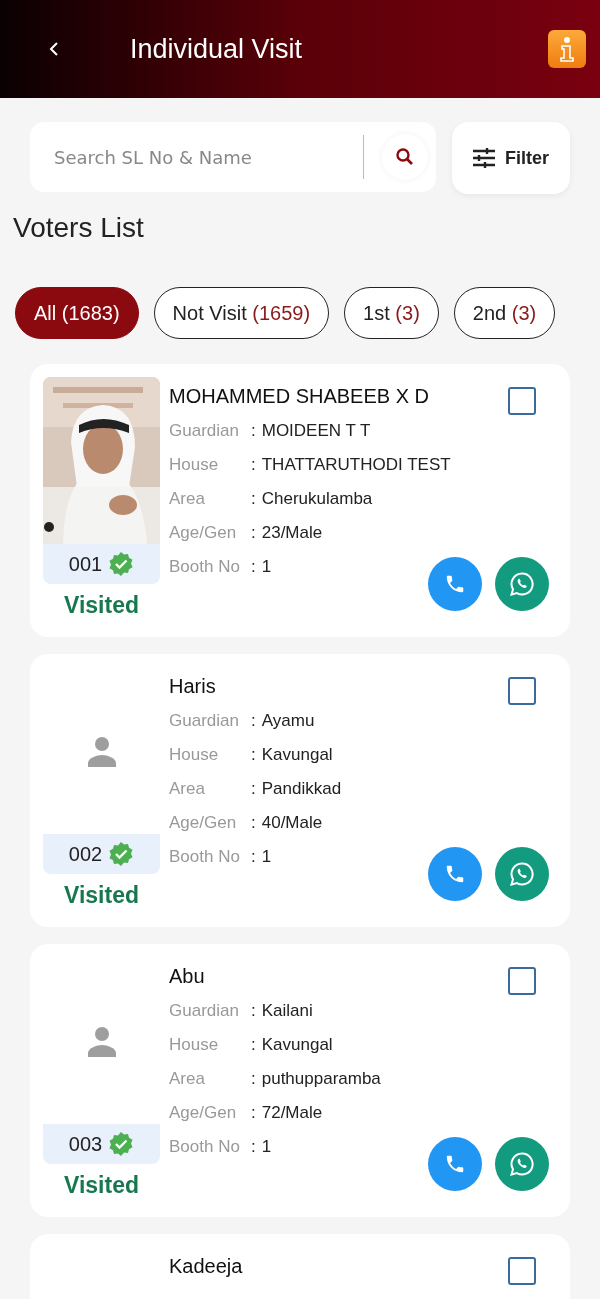  What do you see at coordinates (391, 313) in the screenshot?
I see `filter-chip: 1st (3)` at bounding box center [391, 313].